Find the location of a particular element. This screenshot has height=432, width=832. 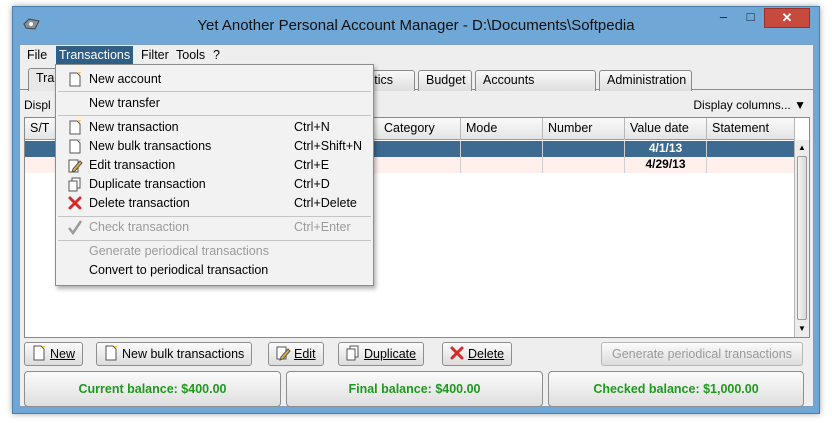

menu-new-bulk-transactions-shortcut: Ctrl+Shift+N is located at coordinates (328, 146).